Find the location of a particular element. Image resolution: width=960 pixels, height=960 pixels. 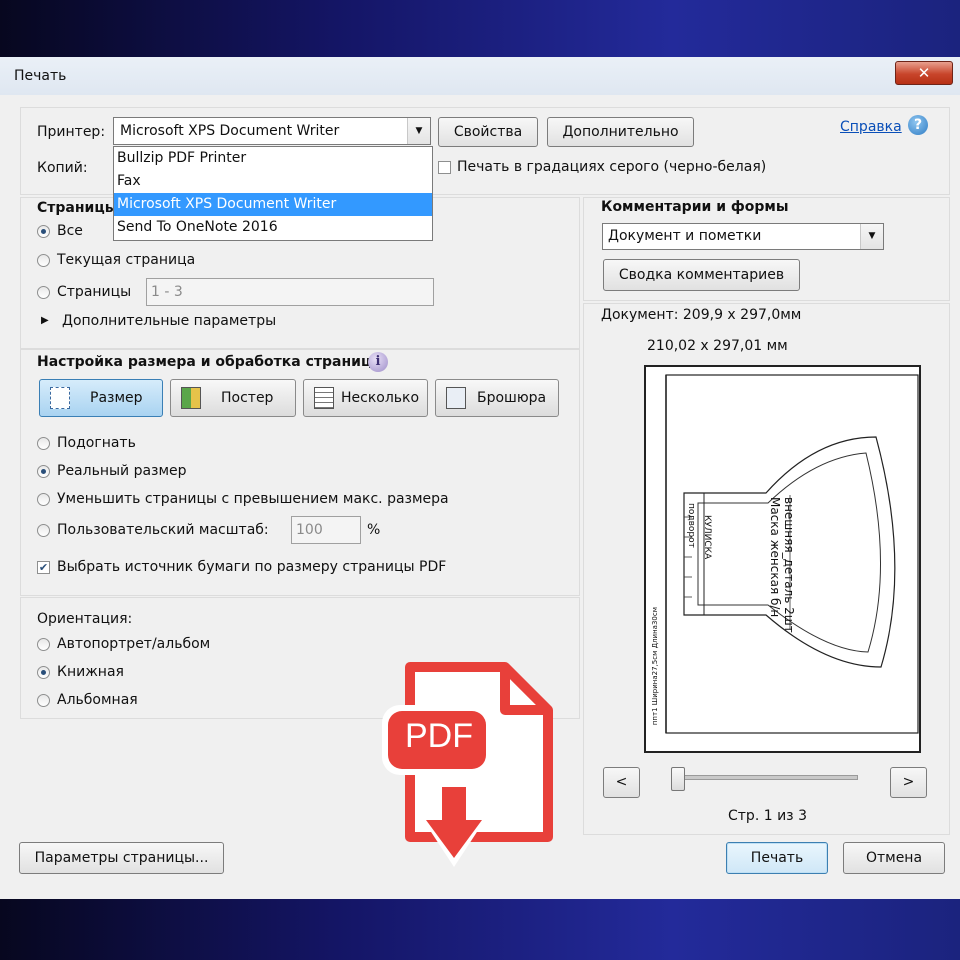

orientation-portrait-label: Книжная is located at coordinates (90, 672).